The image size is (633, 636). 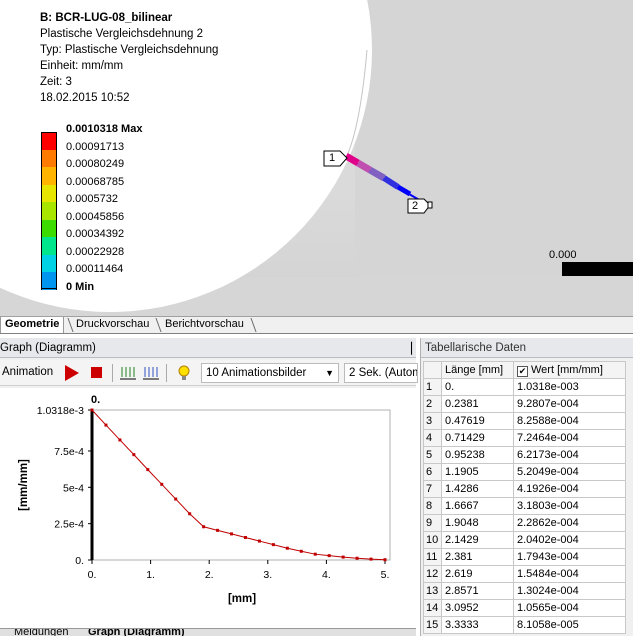 What do you see at coordinates (256, 373) in the screenshot?
I see `animation-frames-value: 10 Animationsbilder` at bounding box center [256, 373].